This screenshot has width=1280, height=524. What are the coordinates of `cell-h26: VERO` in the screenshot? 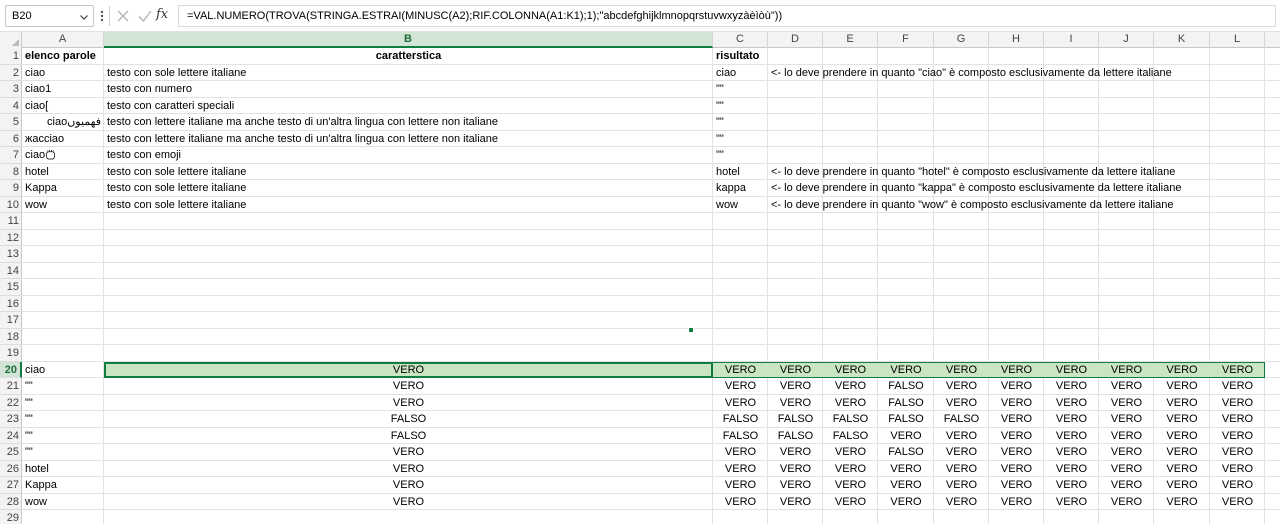 It's located at (1016, 469).